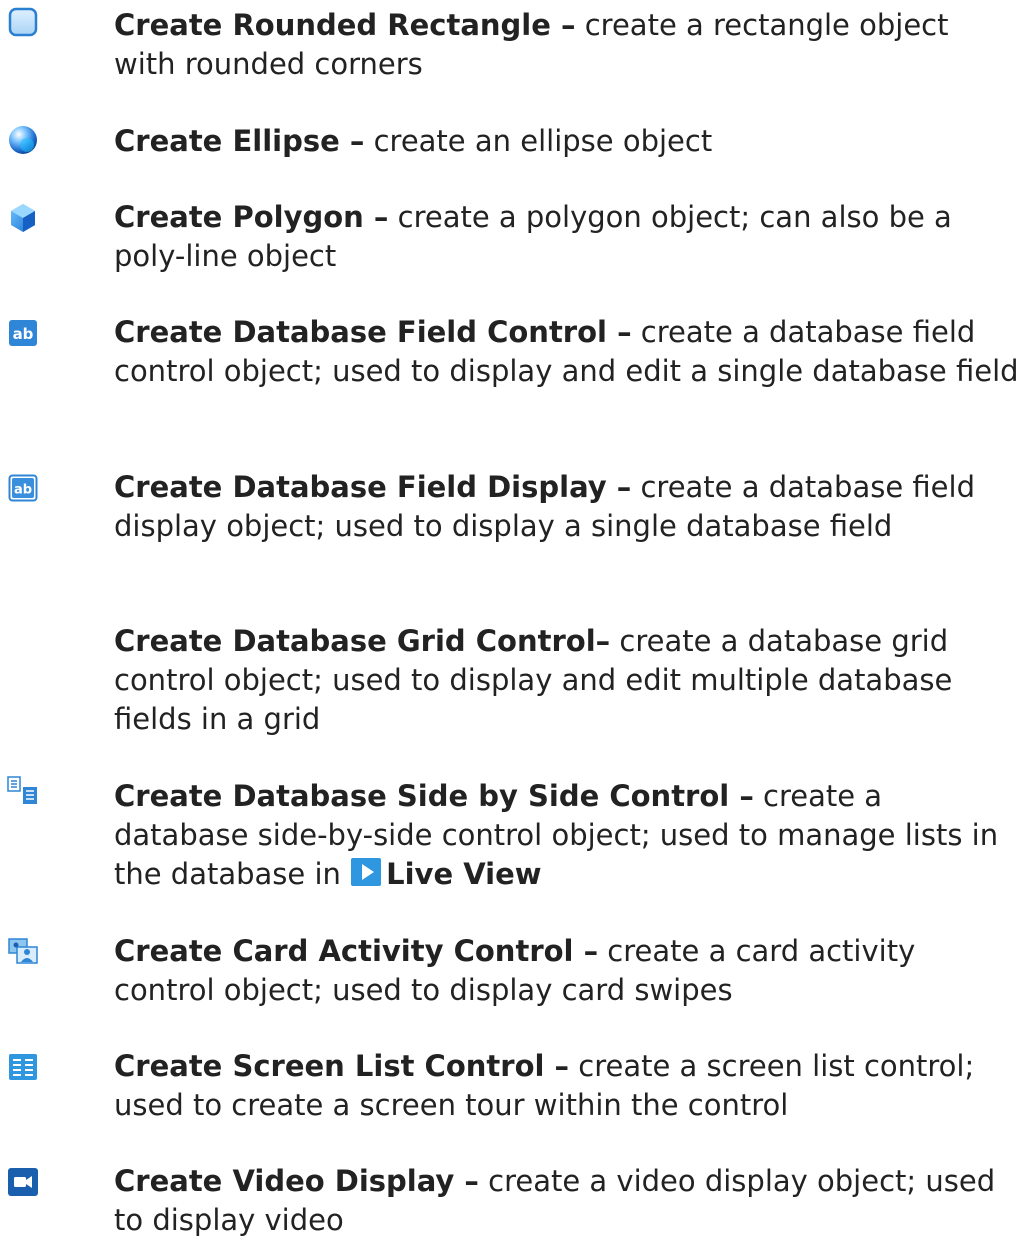 Image resolution: width=1022 pixels, height=1240 pixels. Describe the element at coordinates (23, 952) in the screenshot. I see `card-activity-icon` at that location.